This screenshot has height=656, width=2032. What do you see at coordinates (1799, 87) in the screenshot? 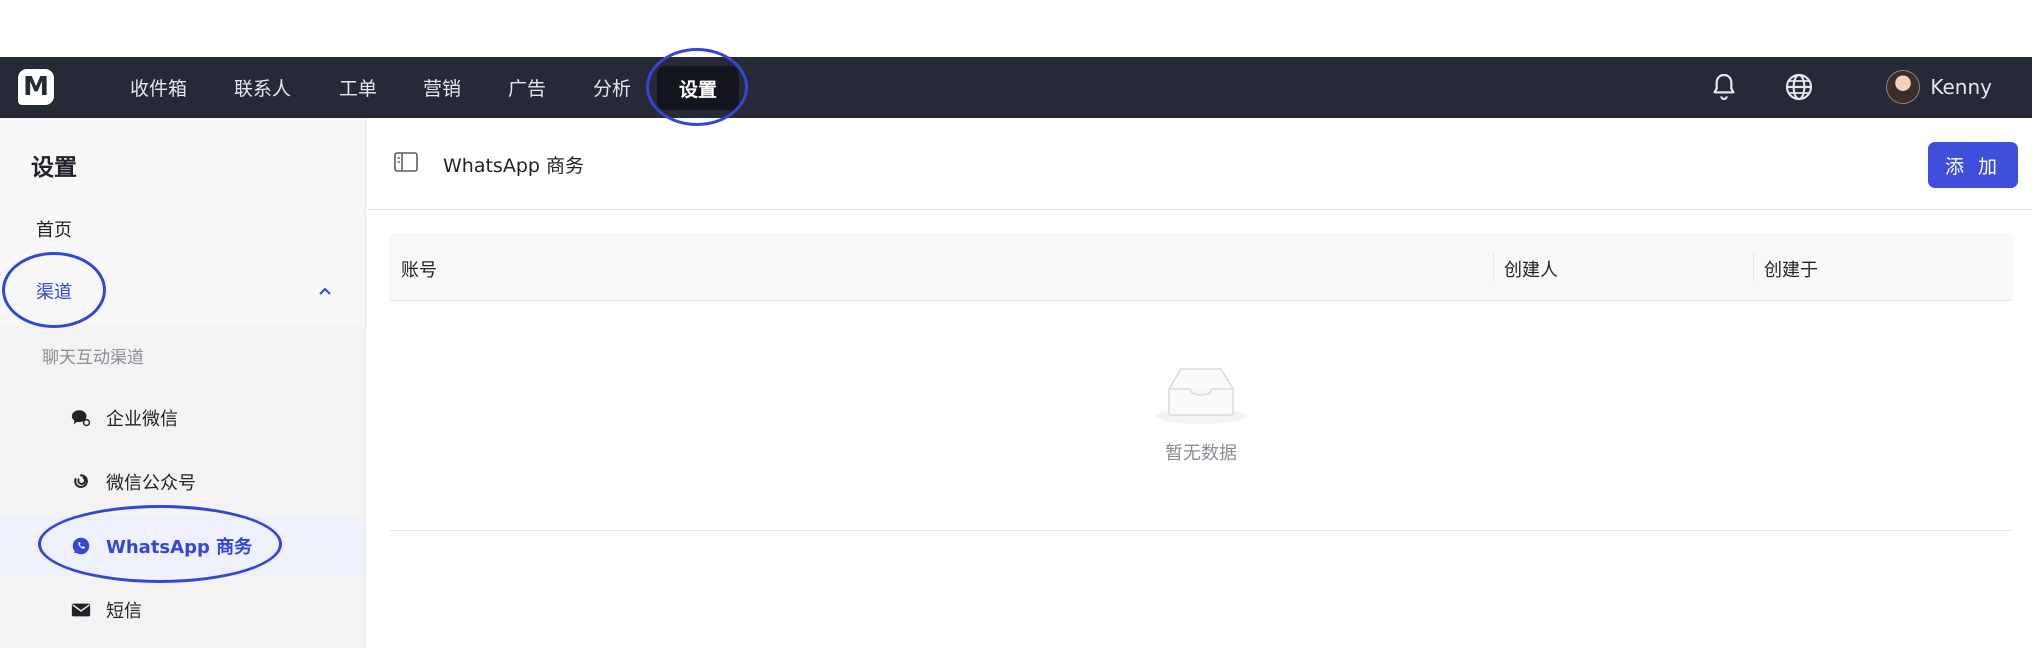
I see `globe-icon` at bounding box center [1799, 87].